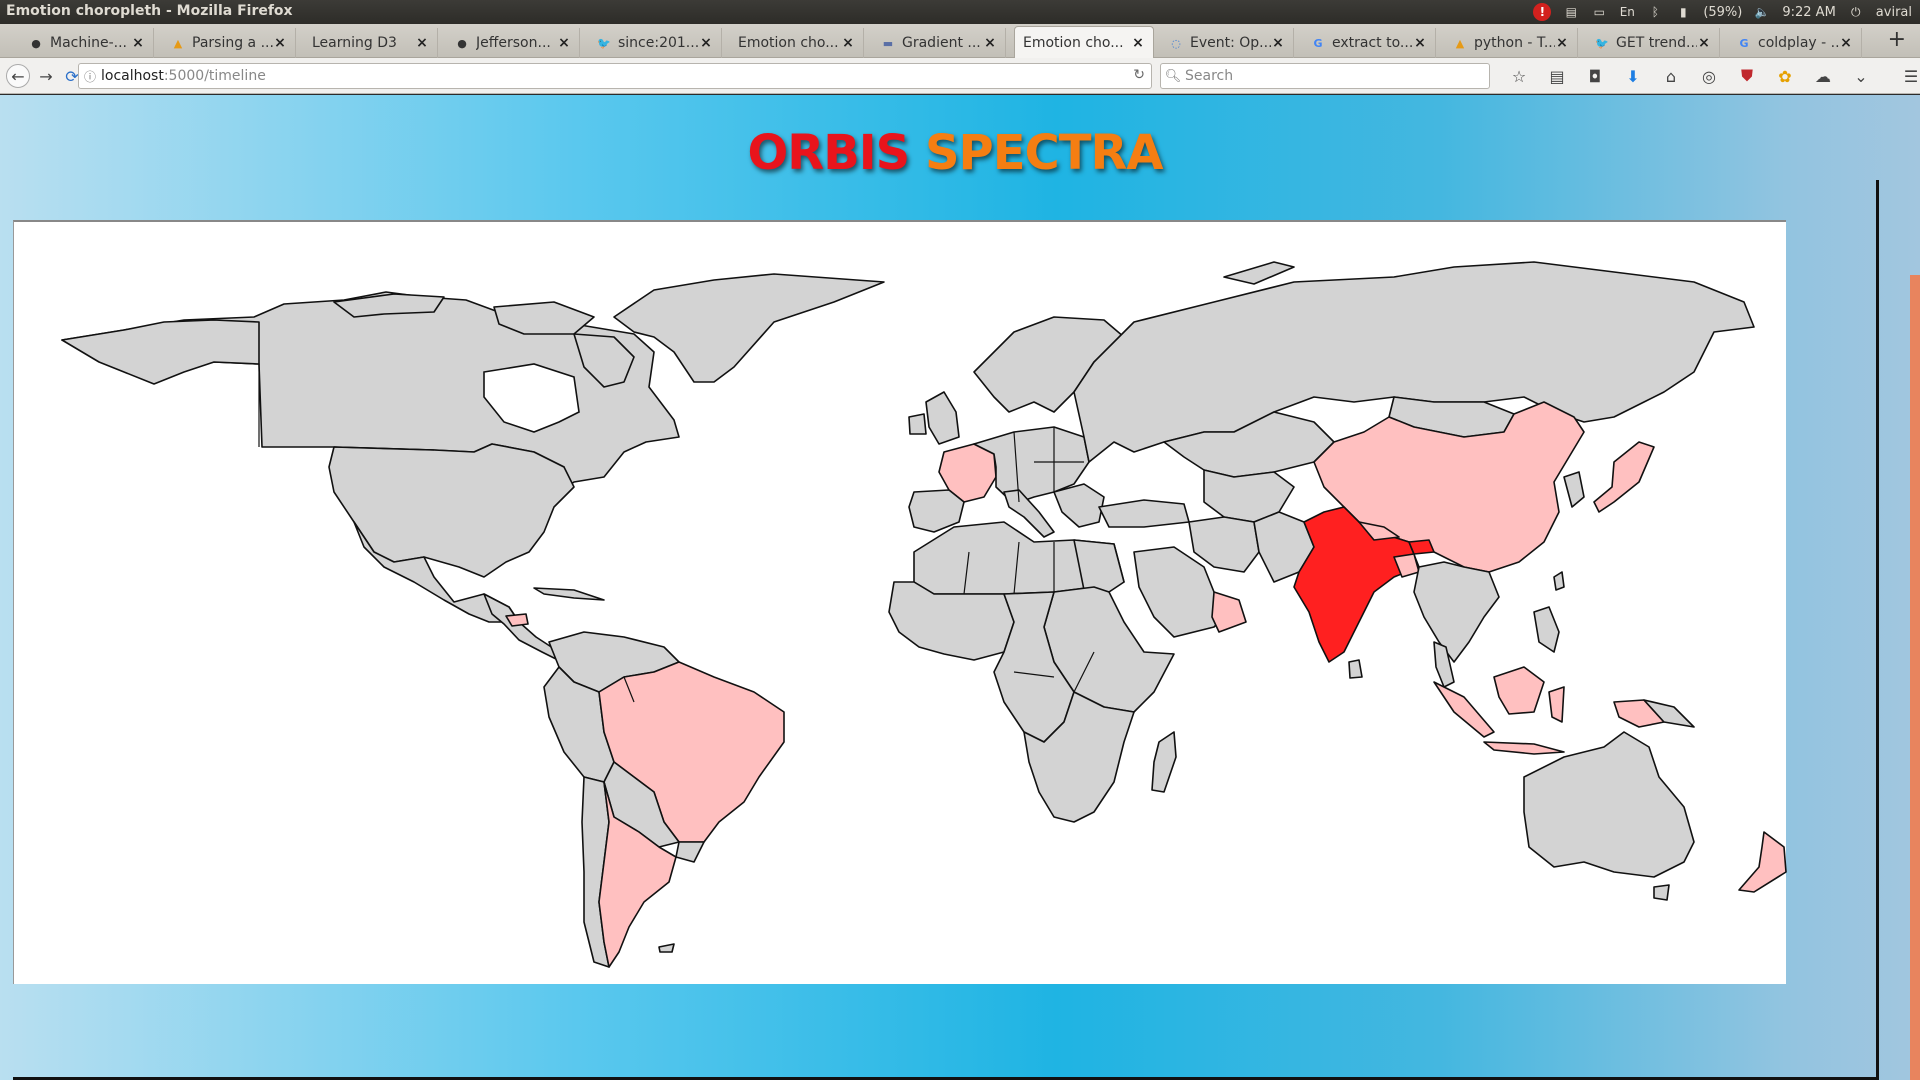 The width and height of the screenshot is (1920, 1080). Describe the element at coordinates (1627, 12) in the screenshot. I see `keyboard-layout-icon: En` at that location.